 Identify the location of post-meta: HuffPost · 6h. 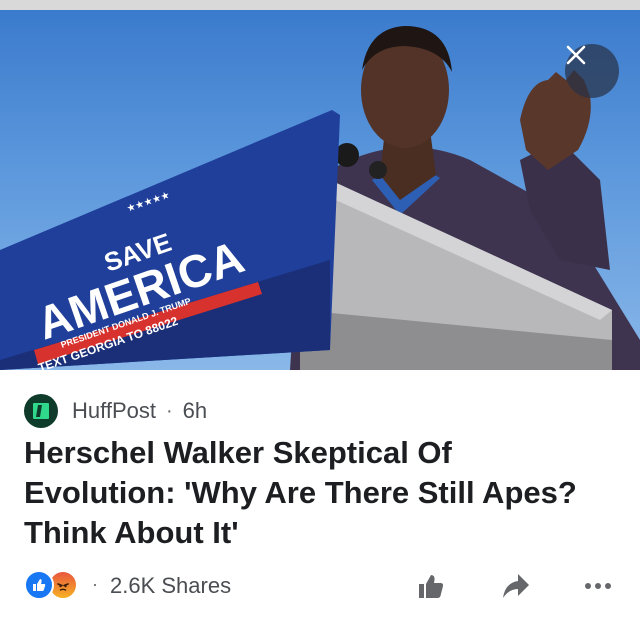
(115, 411).